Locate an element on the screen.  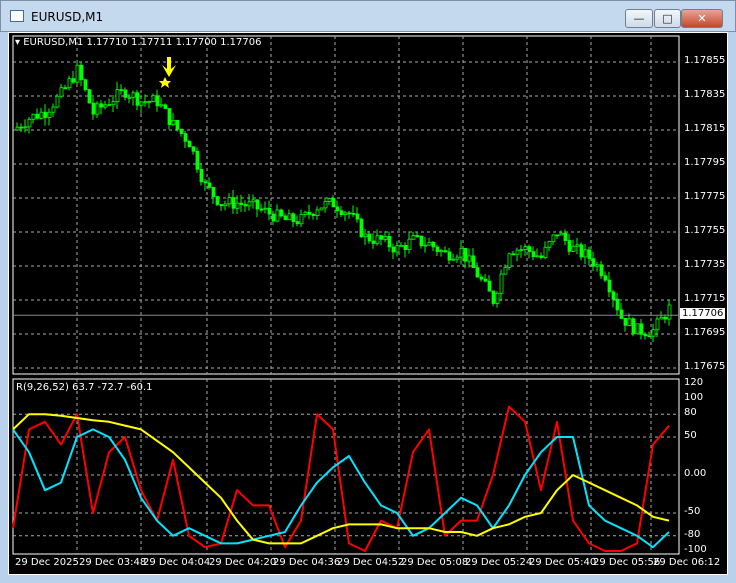
indicator-tick: 100 is located at coordinates (694, 397).